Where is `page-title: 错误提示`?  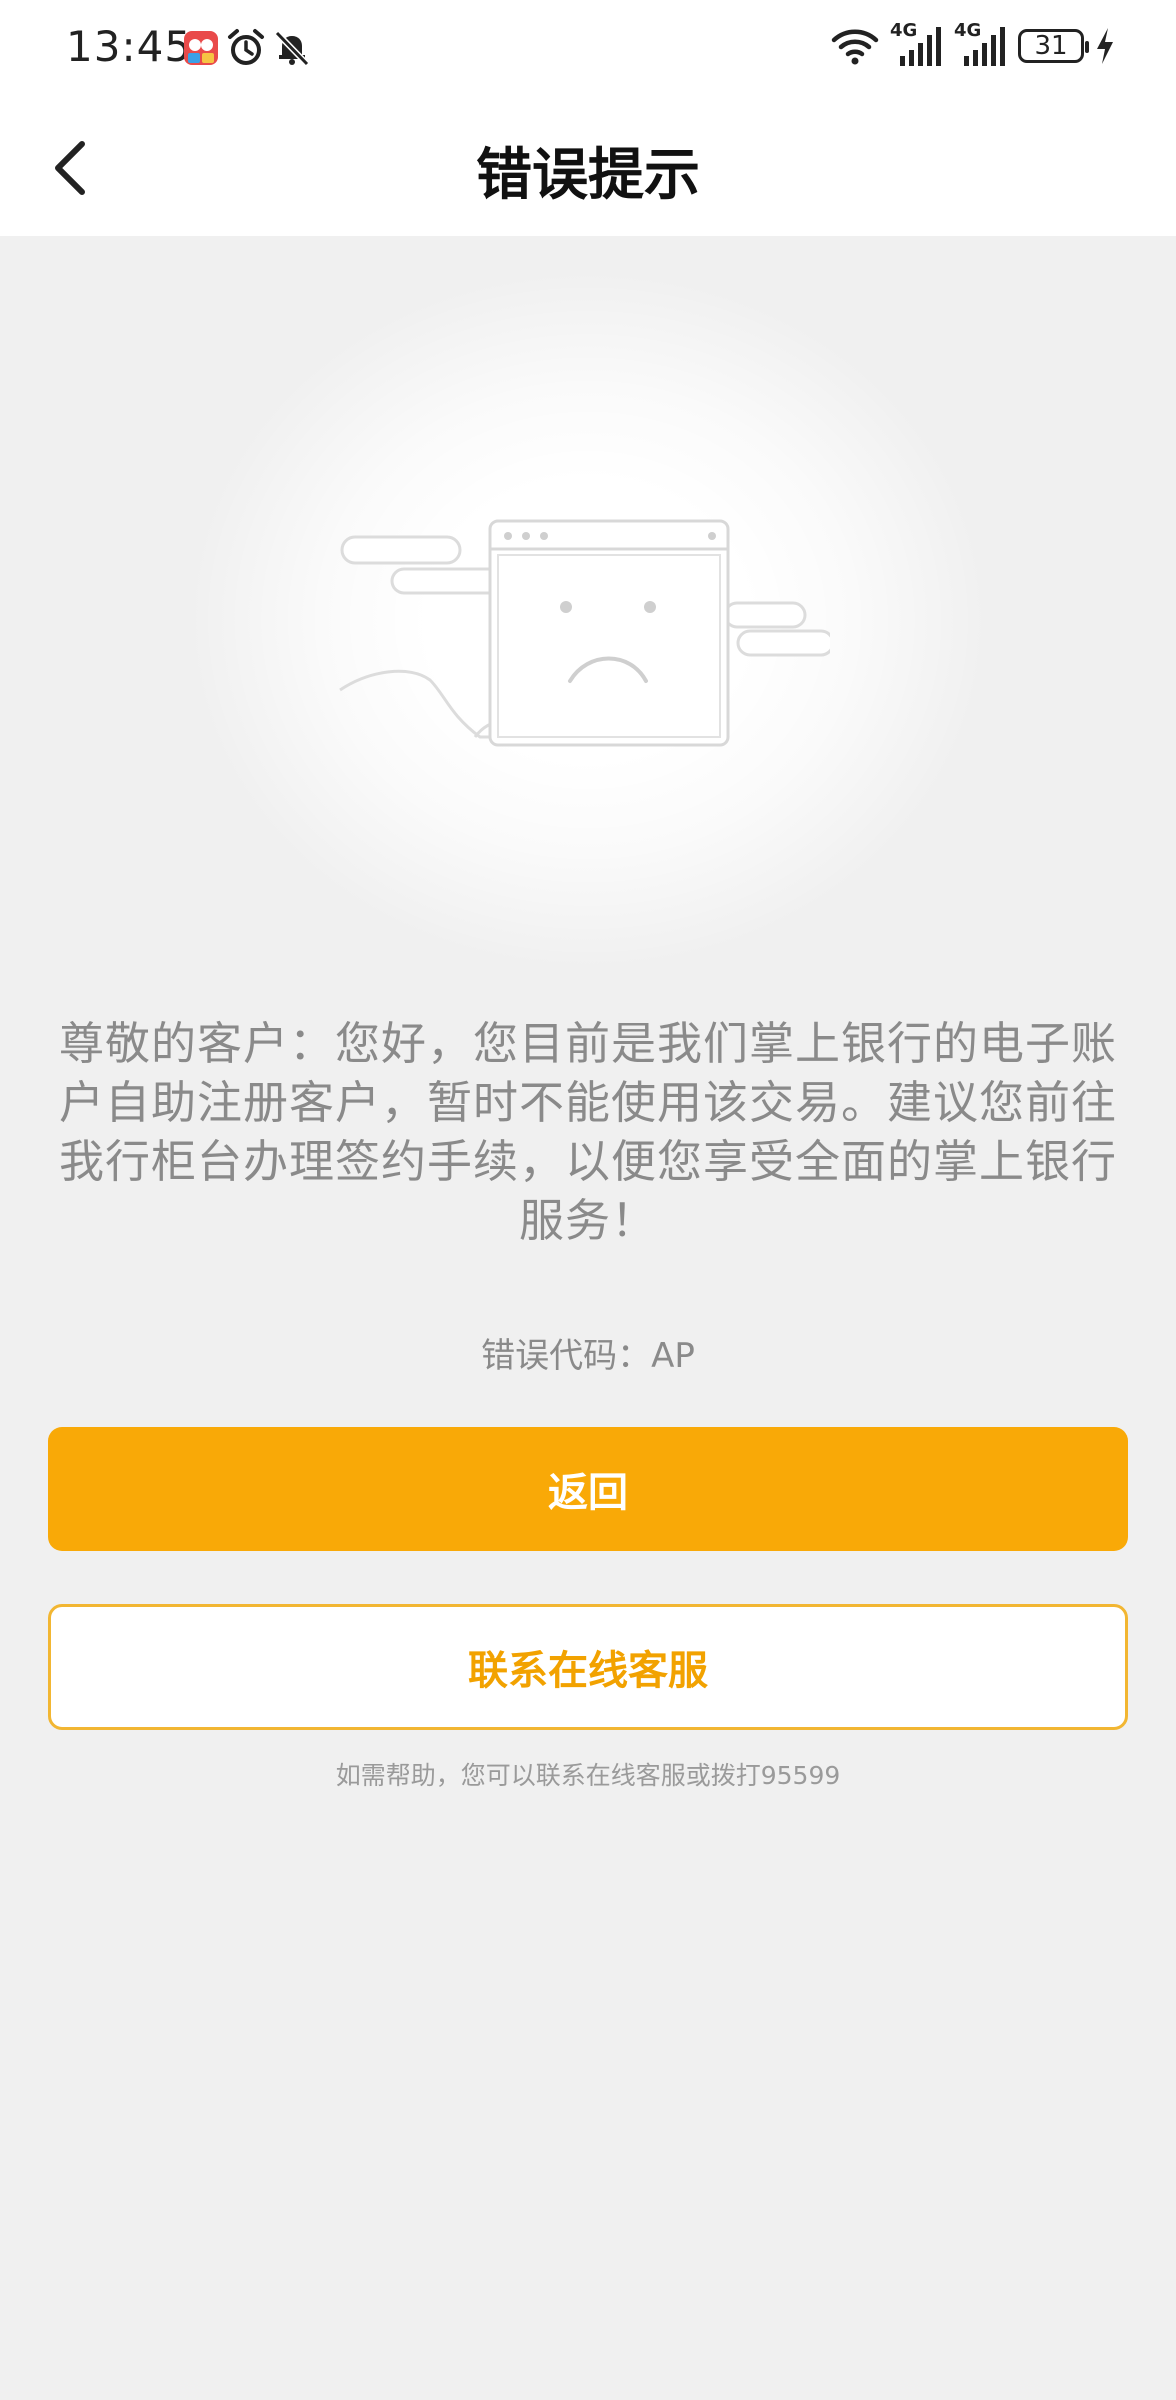
page-title: 错误提示 is located at coordinates (588, 175).